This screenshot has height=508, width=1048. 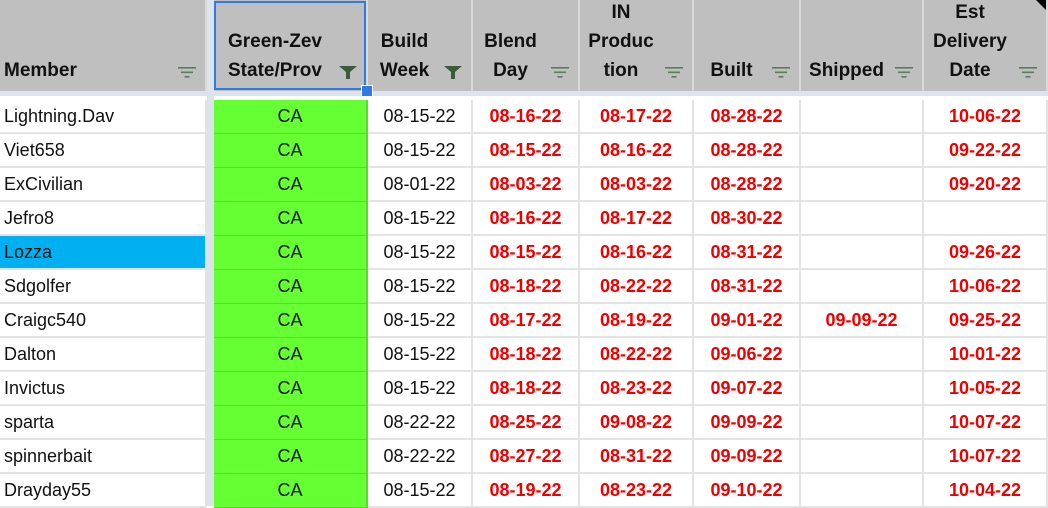 I want to click on column-header-state: Green-Zev State/Prov, so click(x=291, y=45).